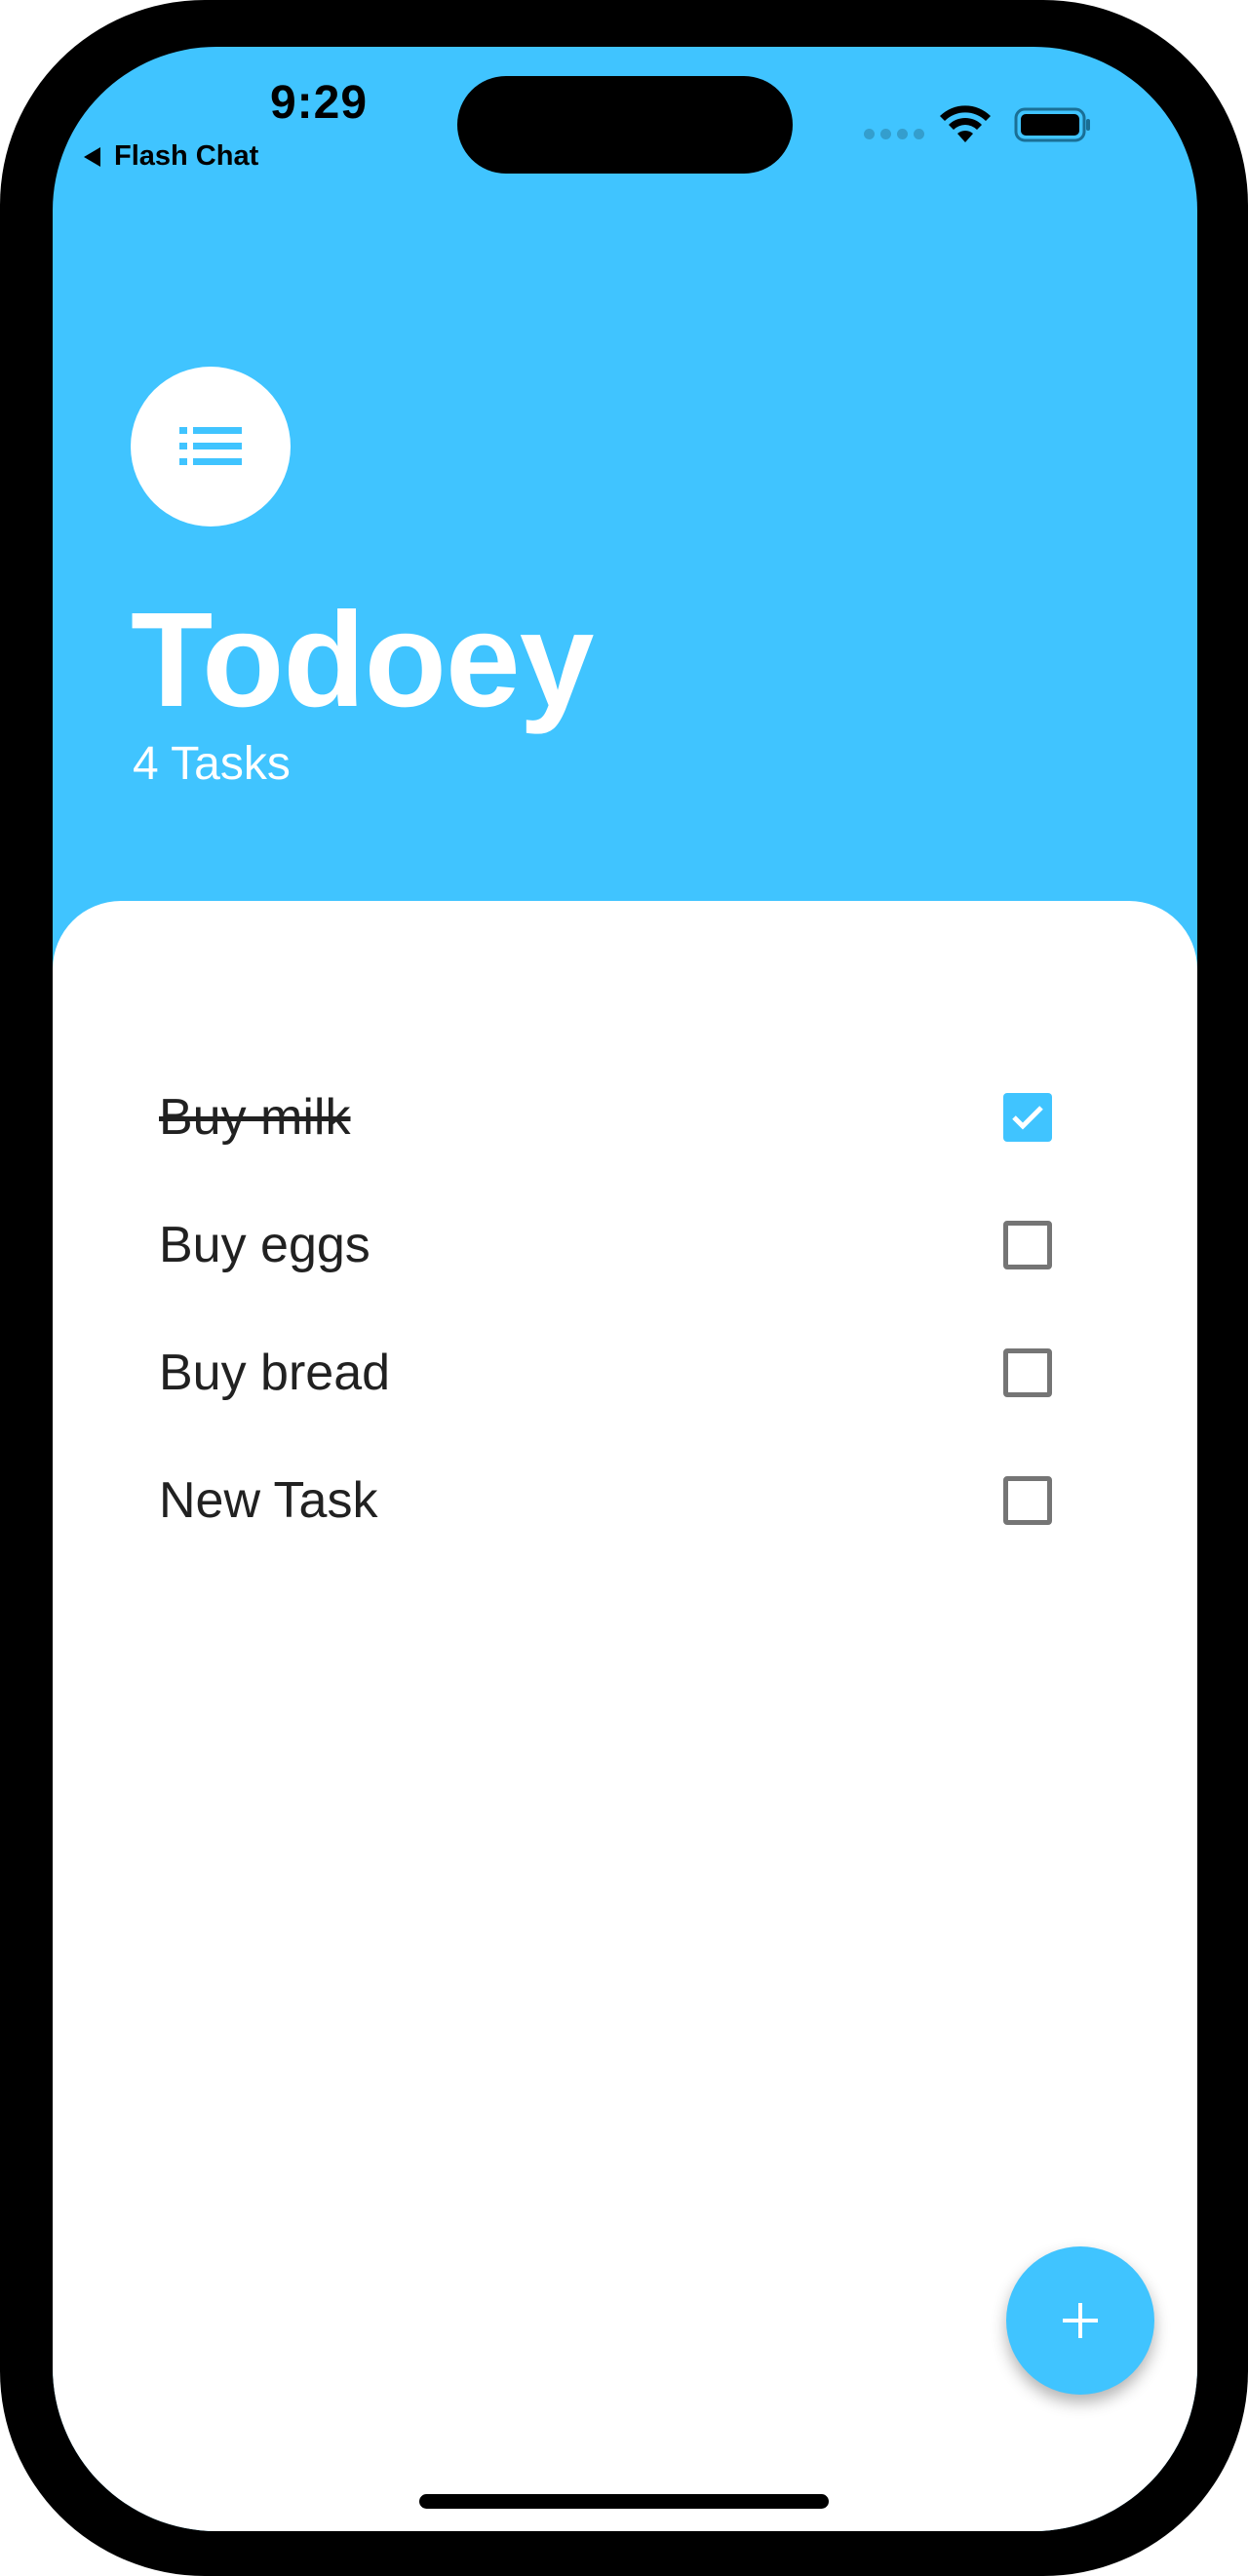 The width and height of the screenshot is (1248, 2576). I want to click on app-title: Todoey, so click(362, 660).